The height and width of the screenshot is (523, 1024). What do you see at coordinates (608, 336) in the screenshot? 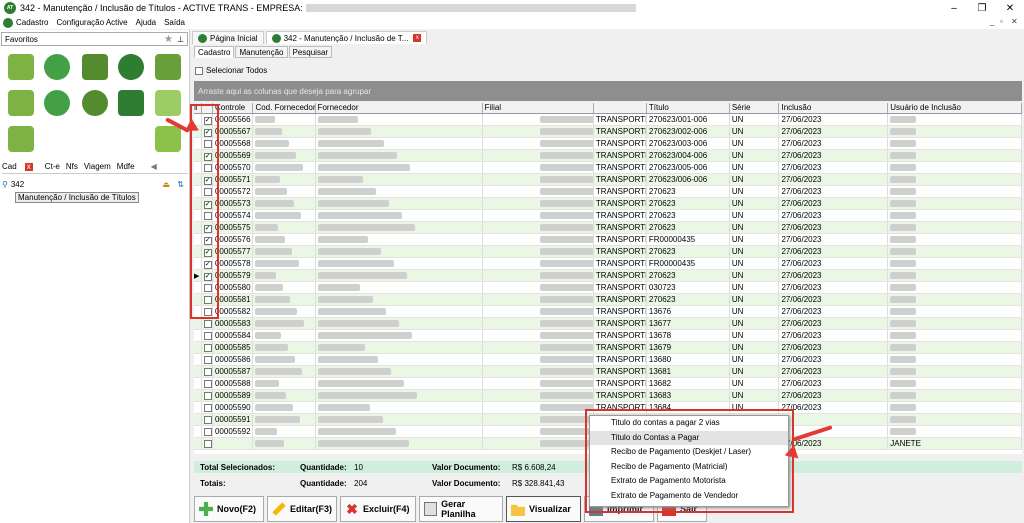
I see `table-row: 00005584 TRANSPORTE E LO13678UN27/06/2023` at bounding box center [608, 336].